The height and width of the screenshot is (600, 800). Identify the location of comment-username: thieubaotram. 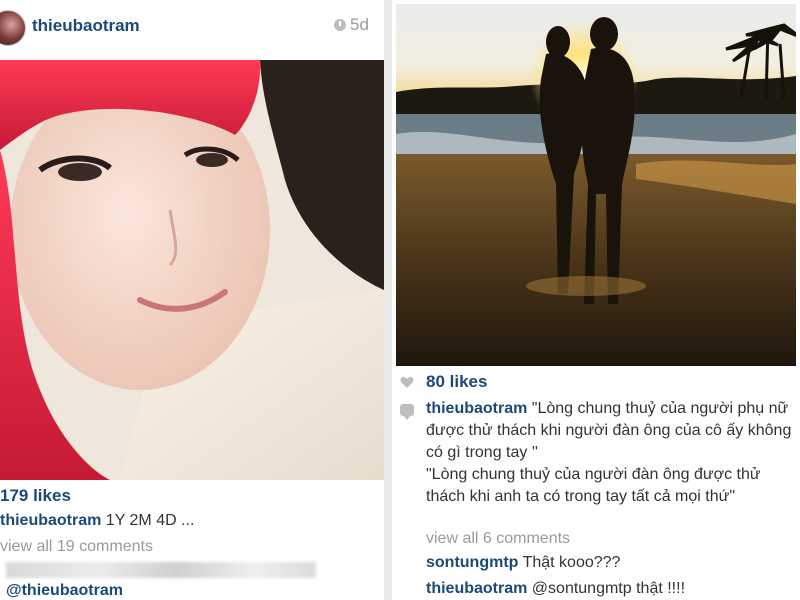
(476, 588).